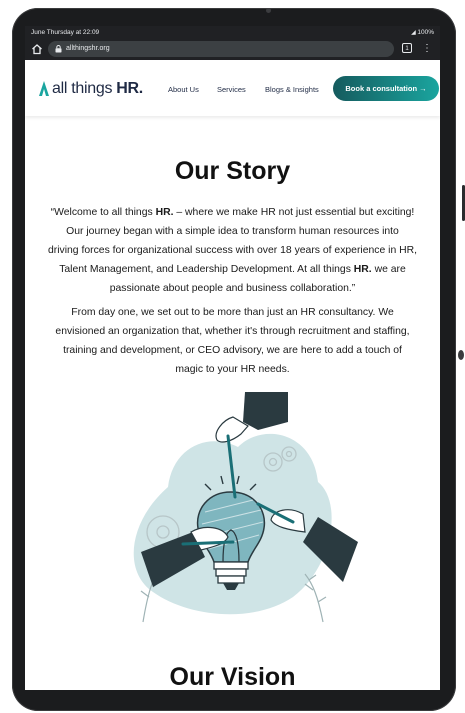 This screenshot has width=465, height=713. I want to click on lock-icon, so click(58, 49).